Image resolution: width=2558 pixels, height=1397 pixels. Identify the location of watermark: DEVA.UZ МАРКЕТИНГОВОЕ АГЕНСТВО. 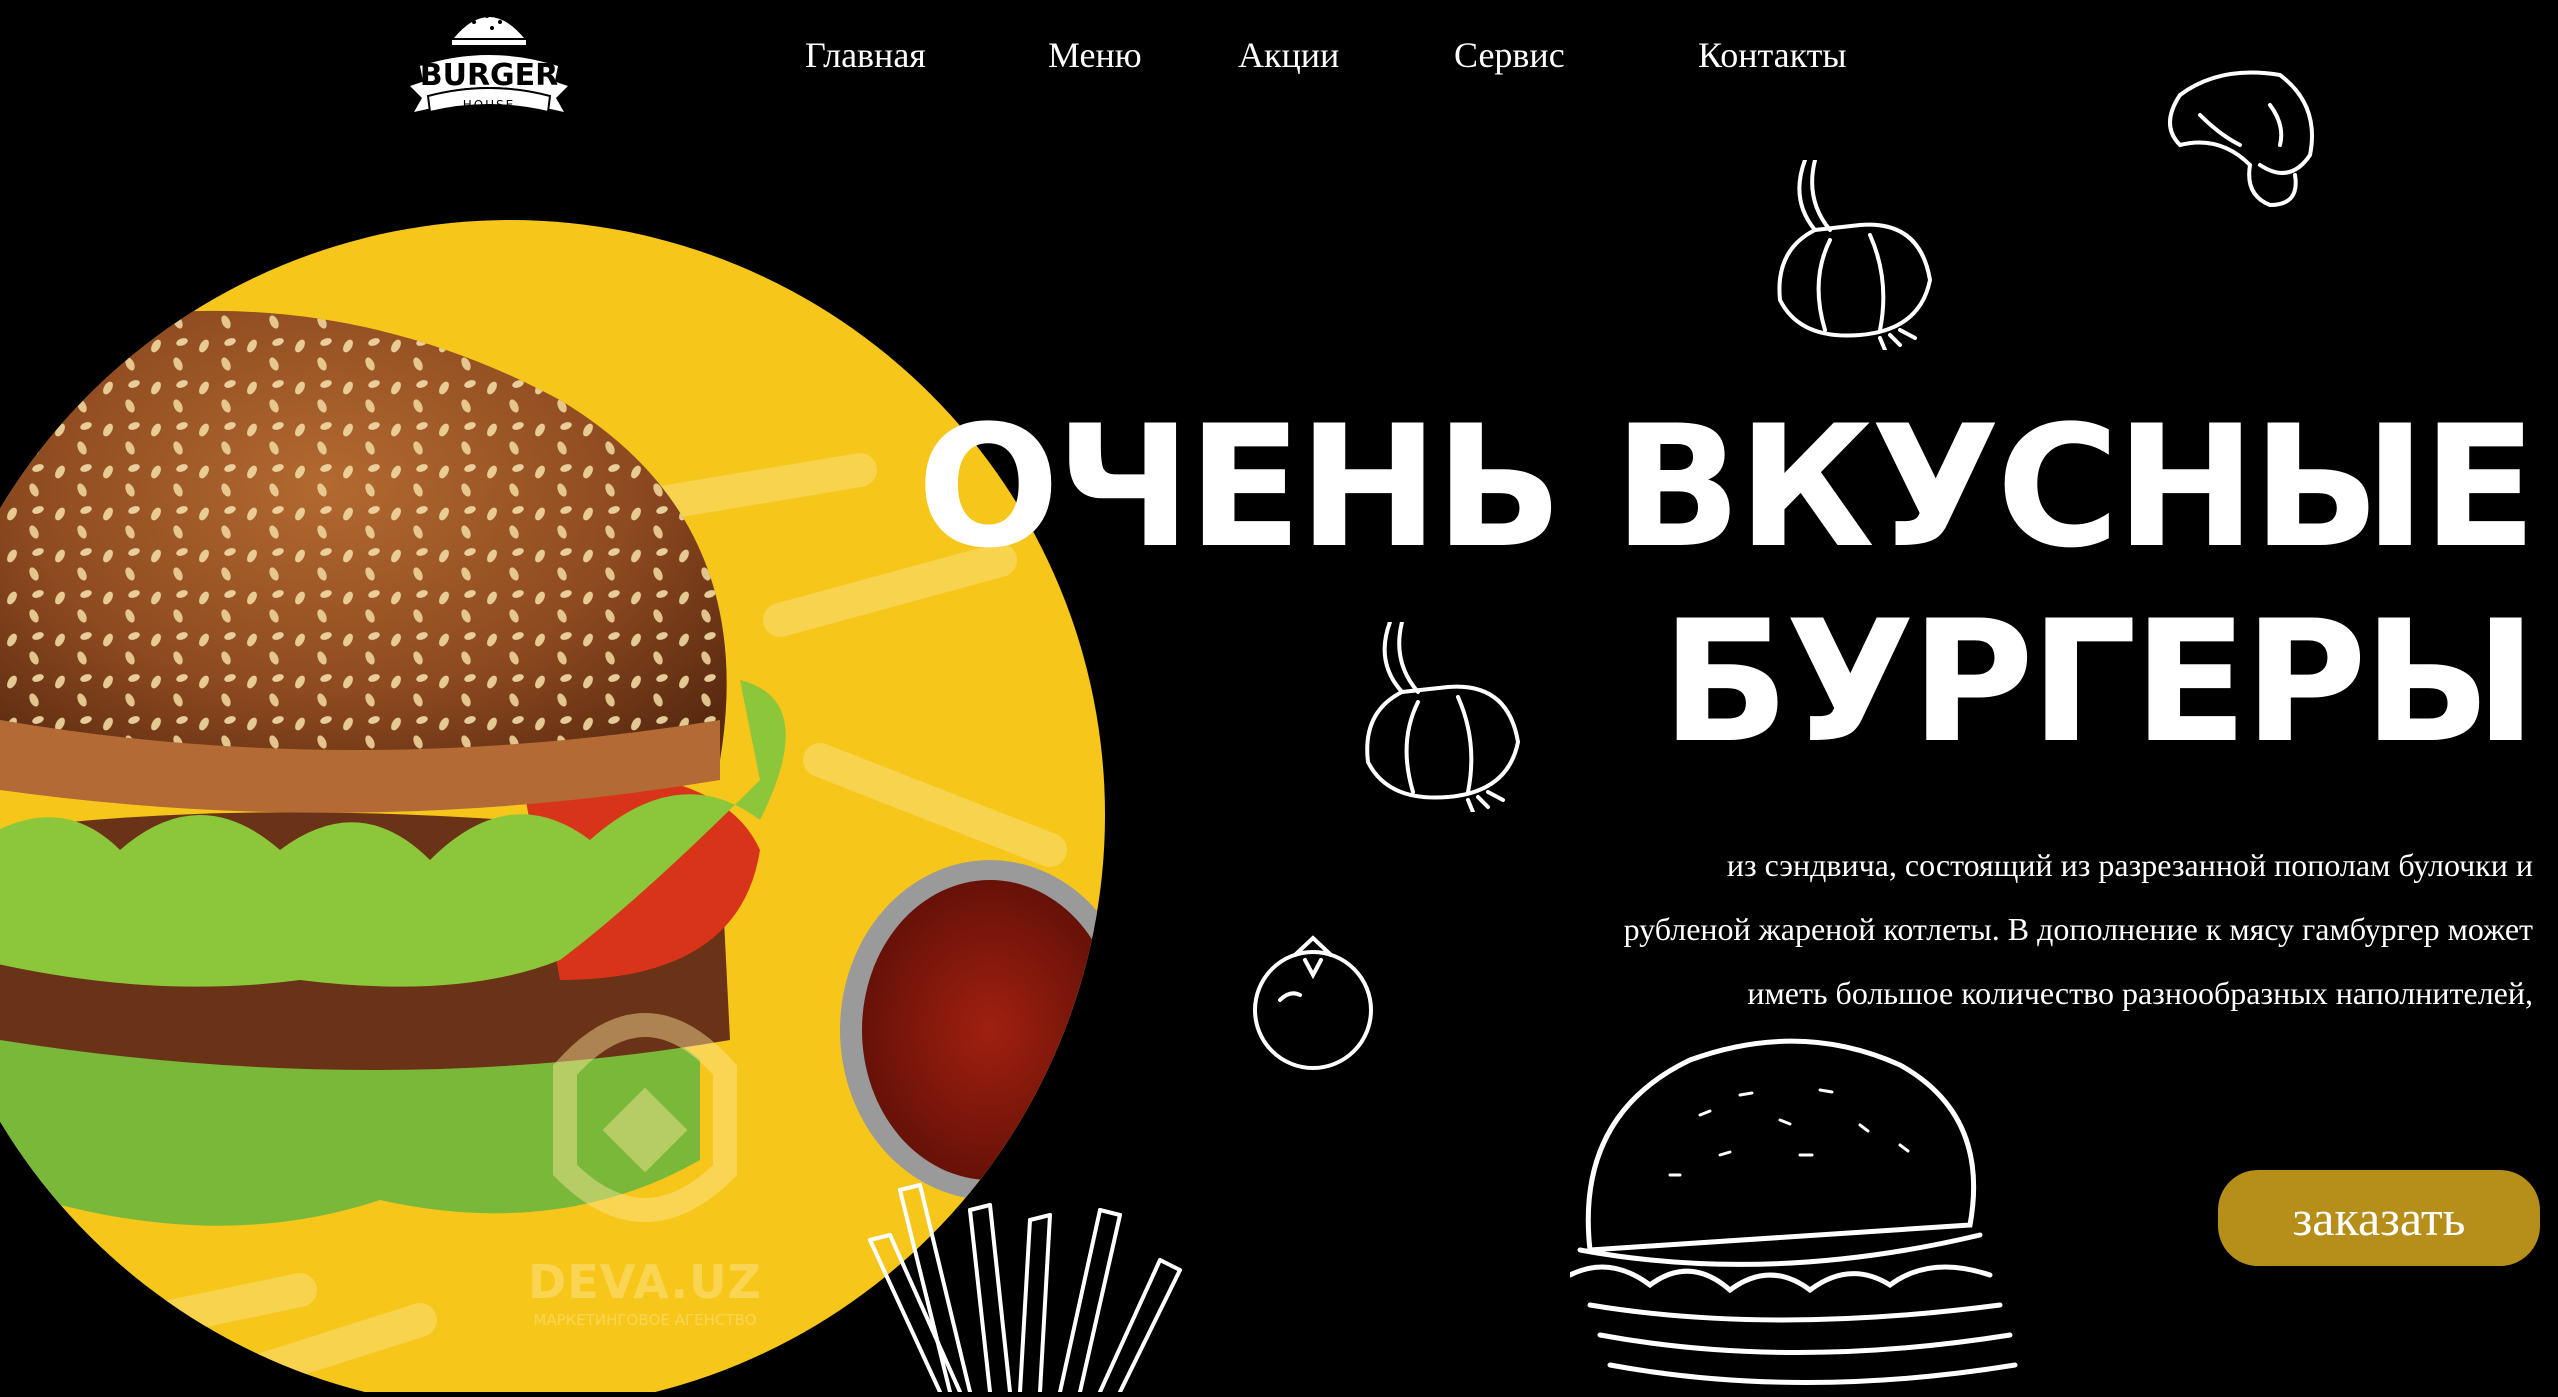
(645, 1164).